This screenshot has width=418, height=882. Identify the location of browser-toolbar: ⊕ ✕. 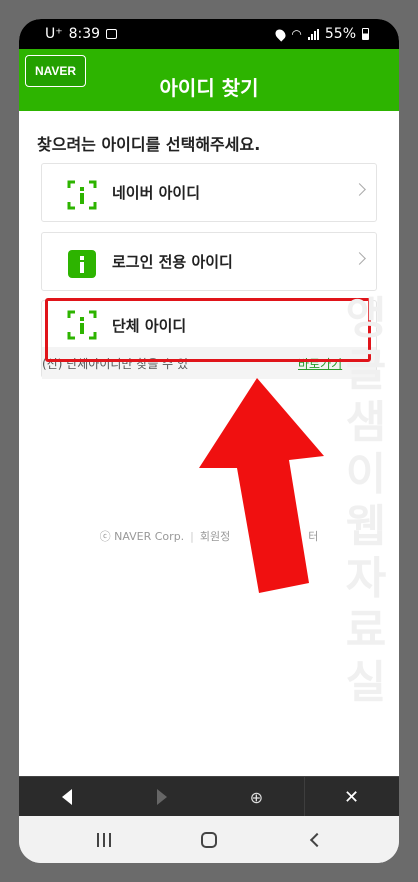
(209, 796).